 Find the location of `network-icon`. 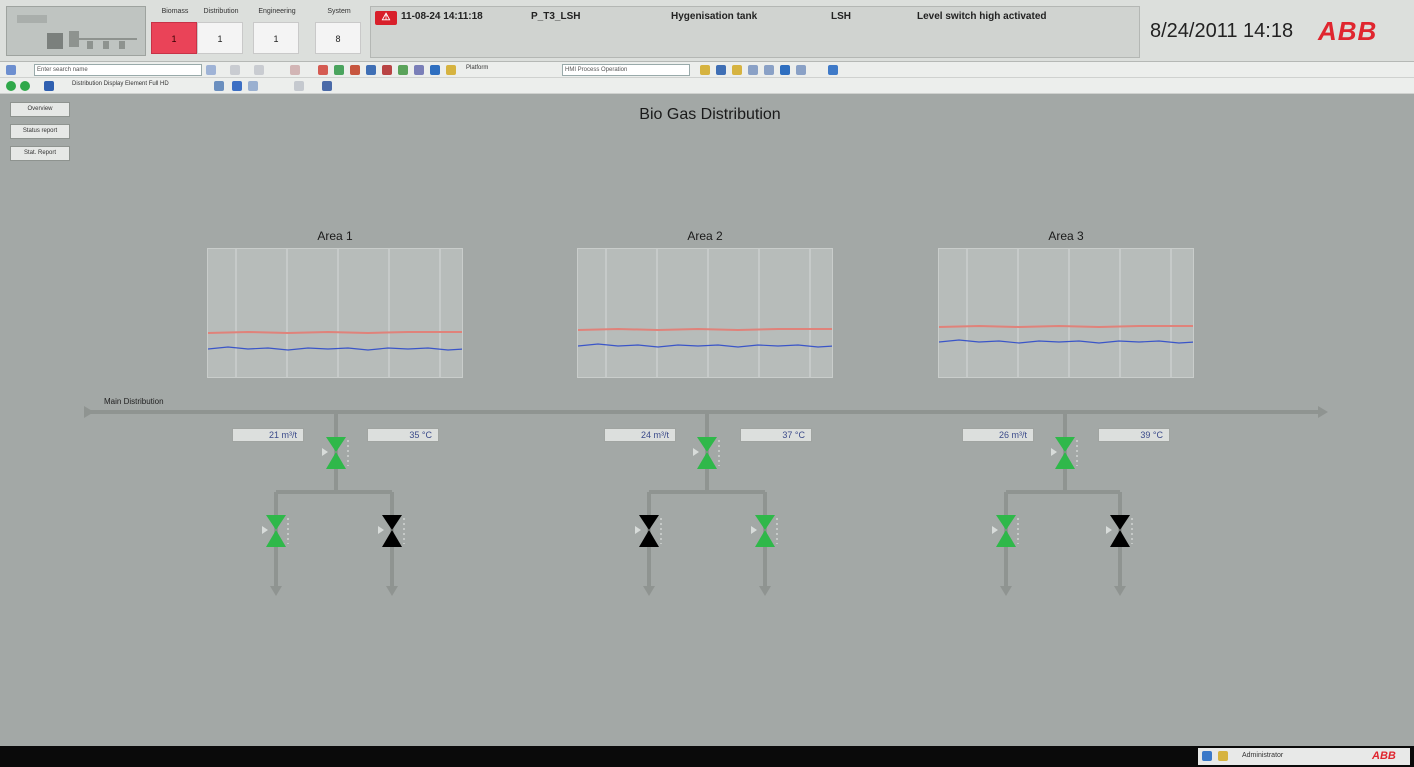

network-icon is located at coordinates (1207, 756).